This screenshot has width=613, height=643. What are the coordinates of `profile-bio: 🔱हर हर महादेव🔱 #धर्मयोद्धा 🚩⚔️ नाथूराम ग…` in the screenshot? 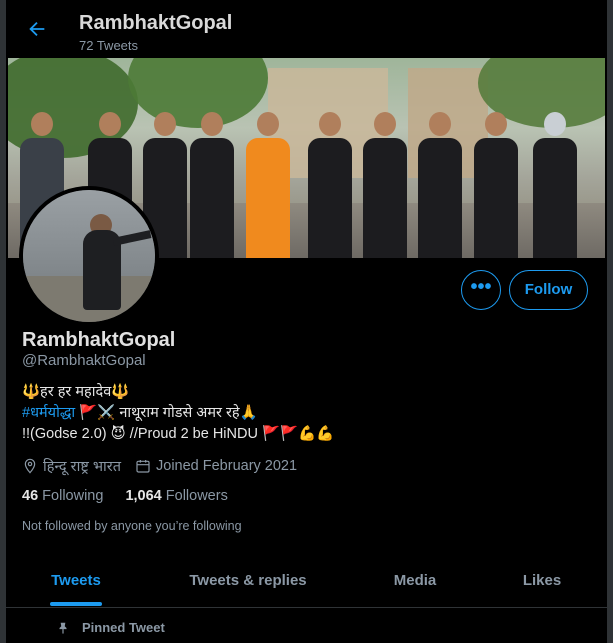 It's located at (178, 413).